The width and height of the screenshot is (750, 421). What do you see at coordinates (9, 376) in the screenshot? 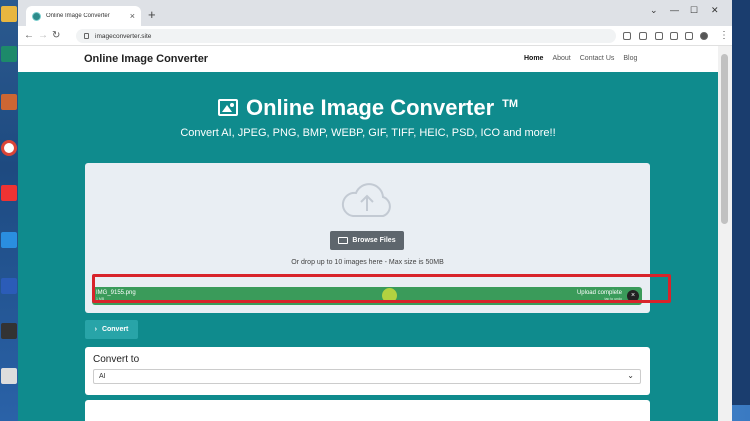
I see `recycle-bin-icon` at bounding box center [9, 376].